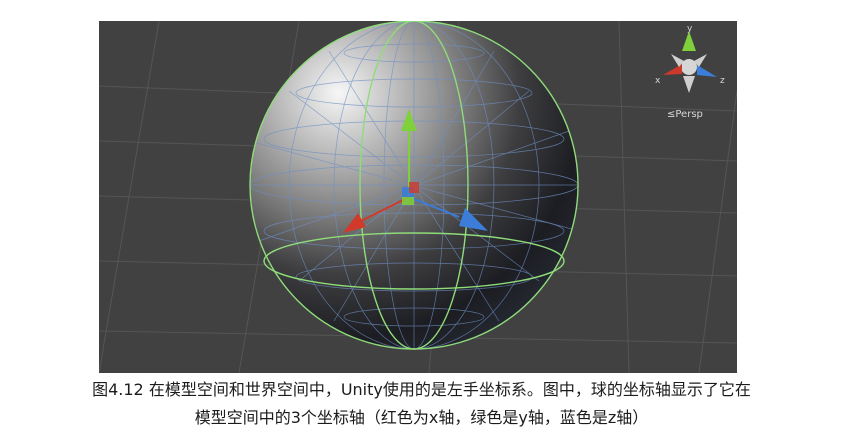 Image resolution: width=843 pixels, height=445 pixels. What do you see at coordinates (658, 81) in the screenshot?
I see `gizmo-x-label: x` at bounding box center [658, 81].